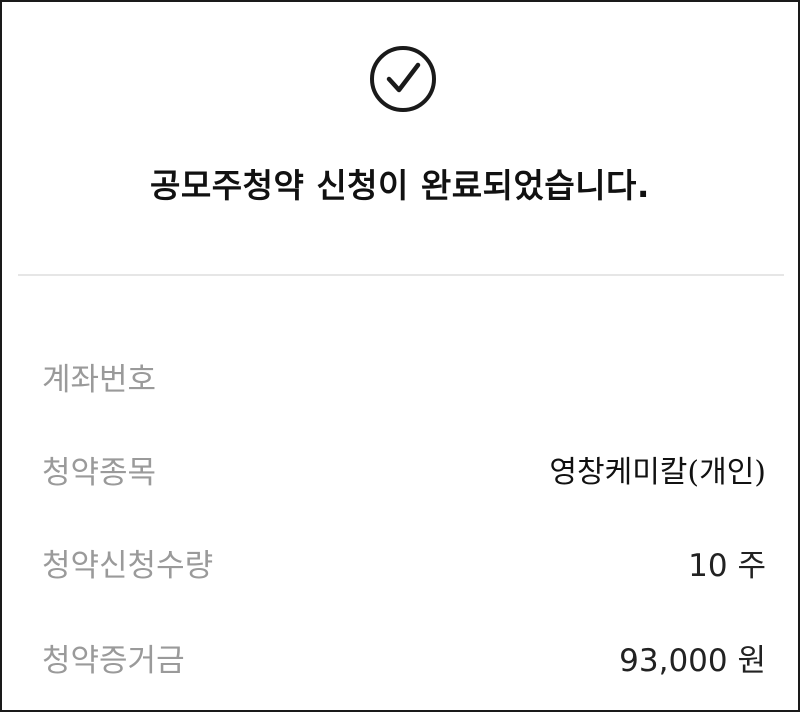 Image resolution: width=800 pixels, height=712 pixels. What do you see at coordinates (99, 473) in the screenshot?
I see `subscription-item-label: 청약종목` at bounding box center [99, 473].